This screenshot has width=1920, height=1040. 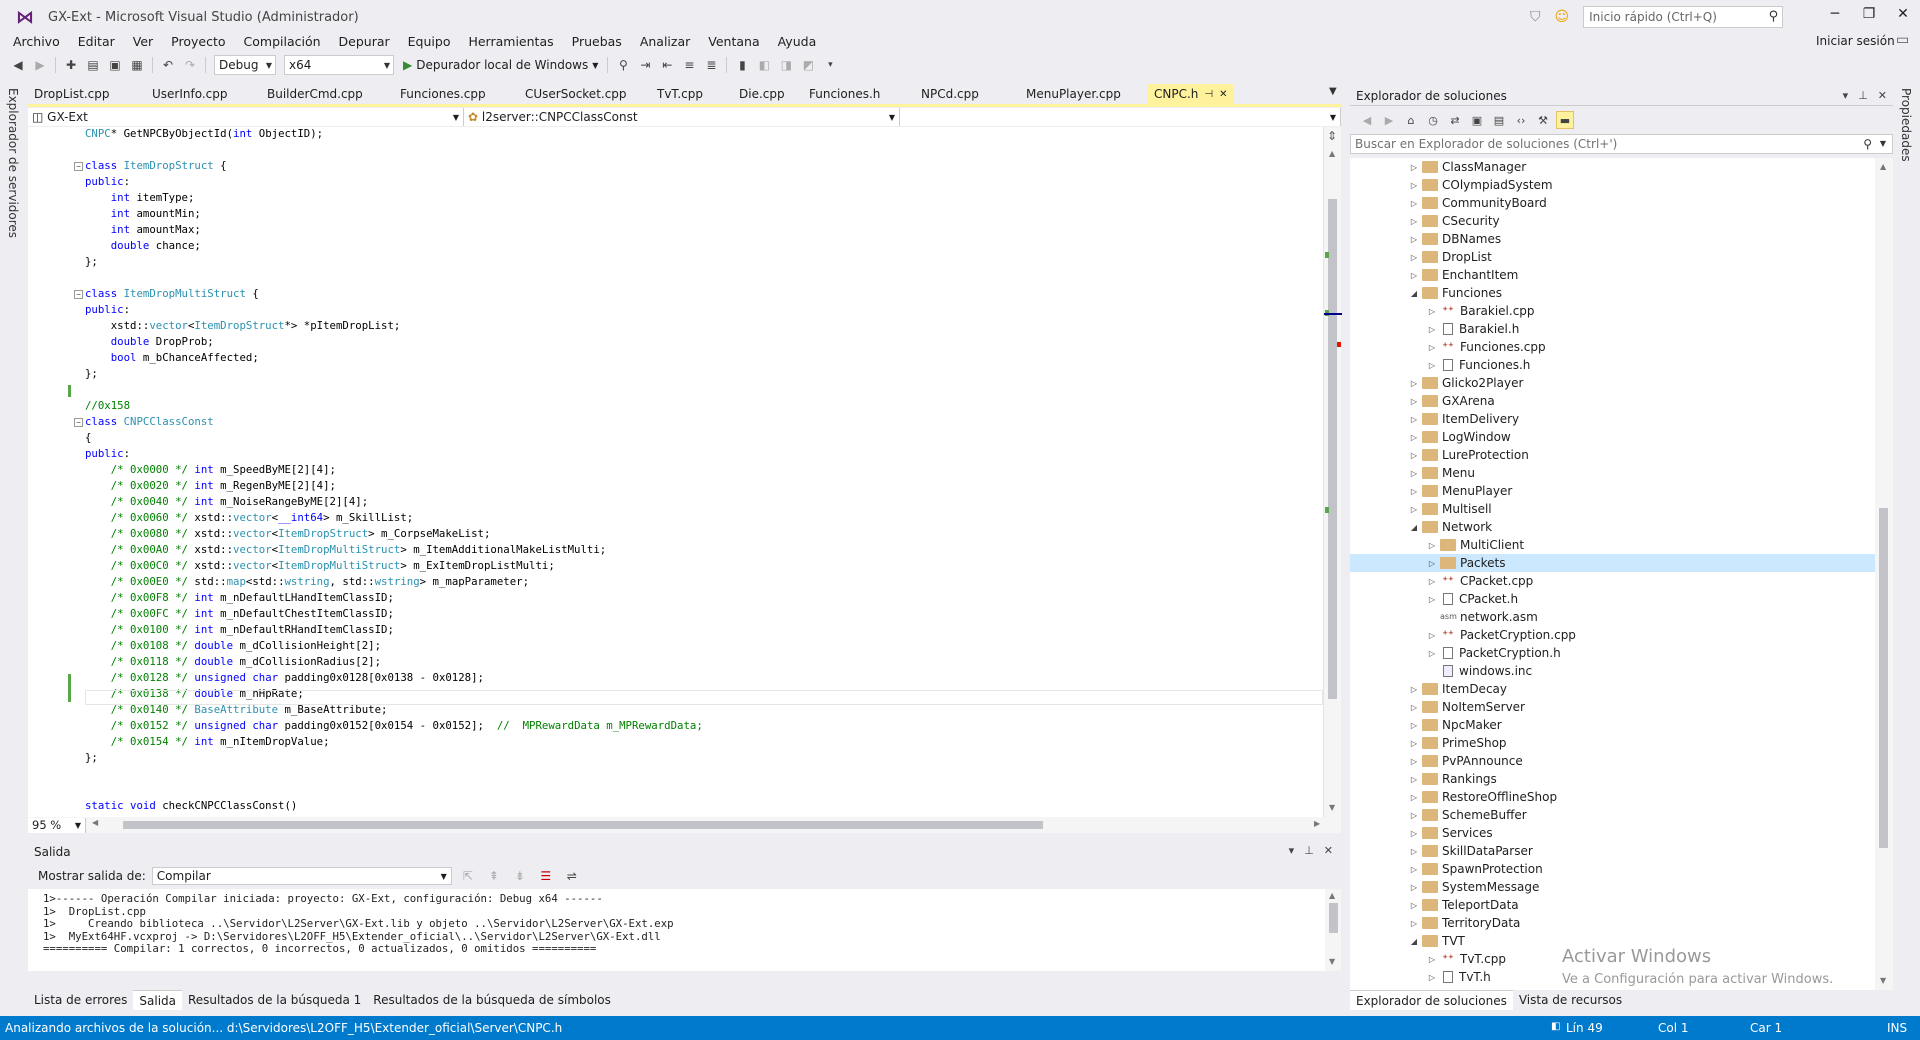 I want to click on tree-item: ▷ Funciones.h, so click(x=1478, y=365).